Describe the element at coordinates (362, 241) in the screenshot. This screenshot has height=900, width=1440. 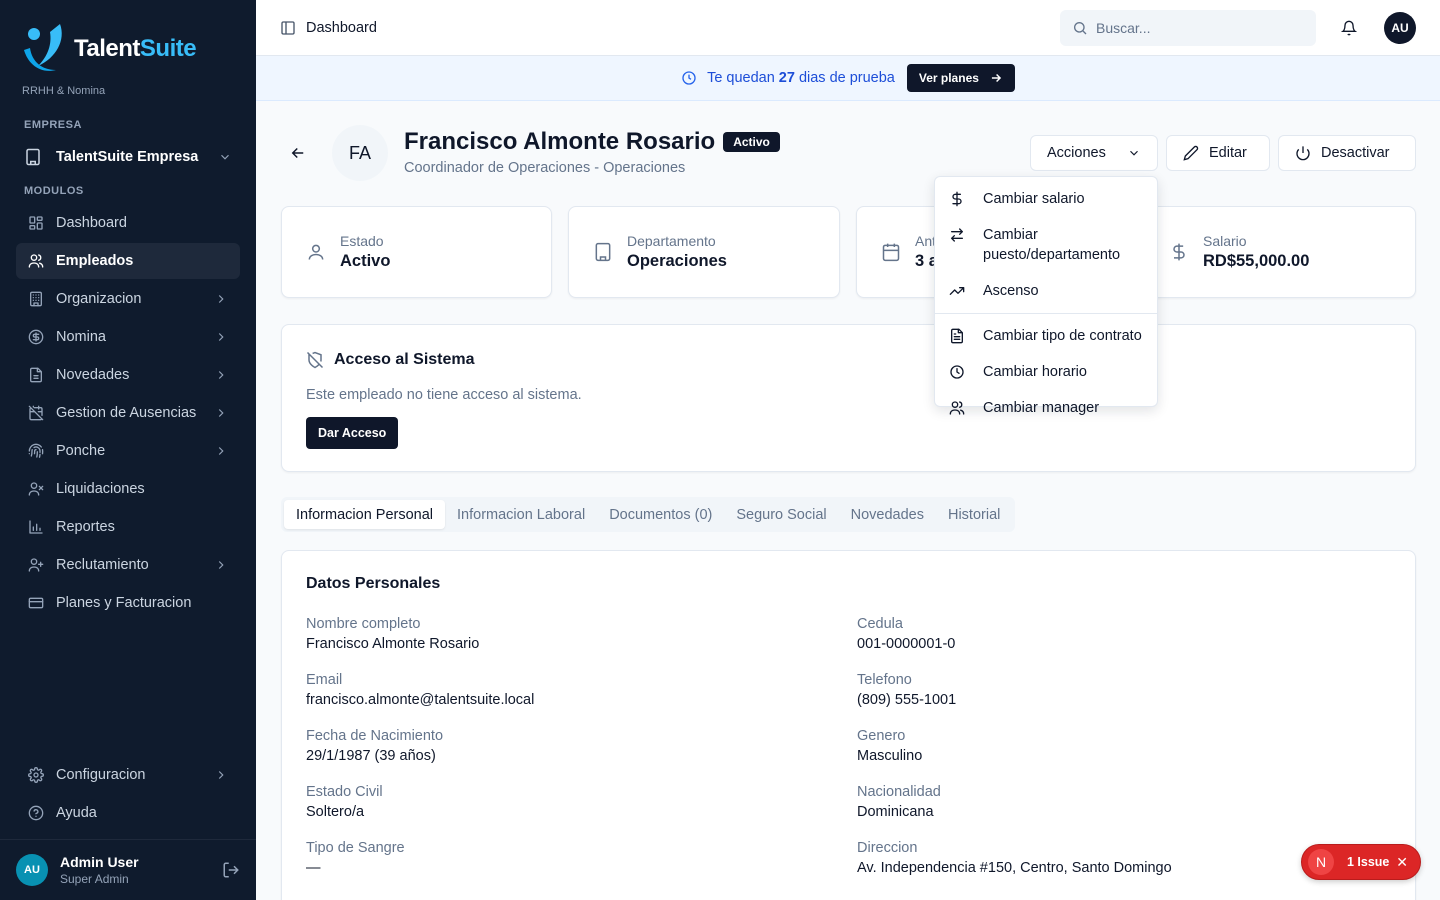
I see `stat-label: Estado` at that location.